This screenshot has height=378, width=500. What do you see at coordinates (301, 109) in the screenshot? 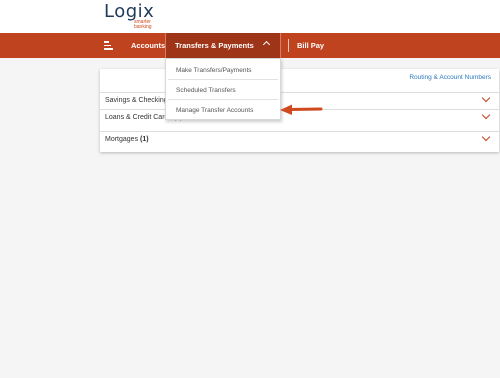
I see `annotation-arrow-icon` at bounding box center [301, 109].